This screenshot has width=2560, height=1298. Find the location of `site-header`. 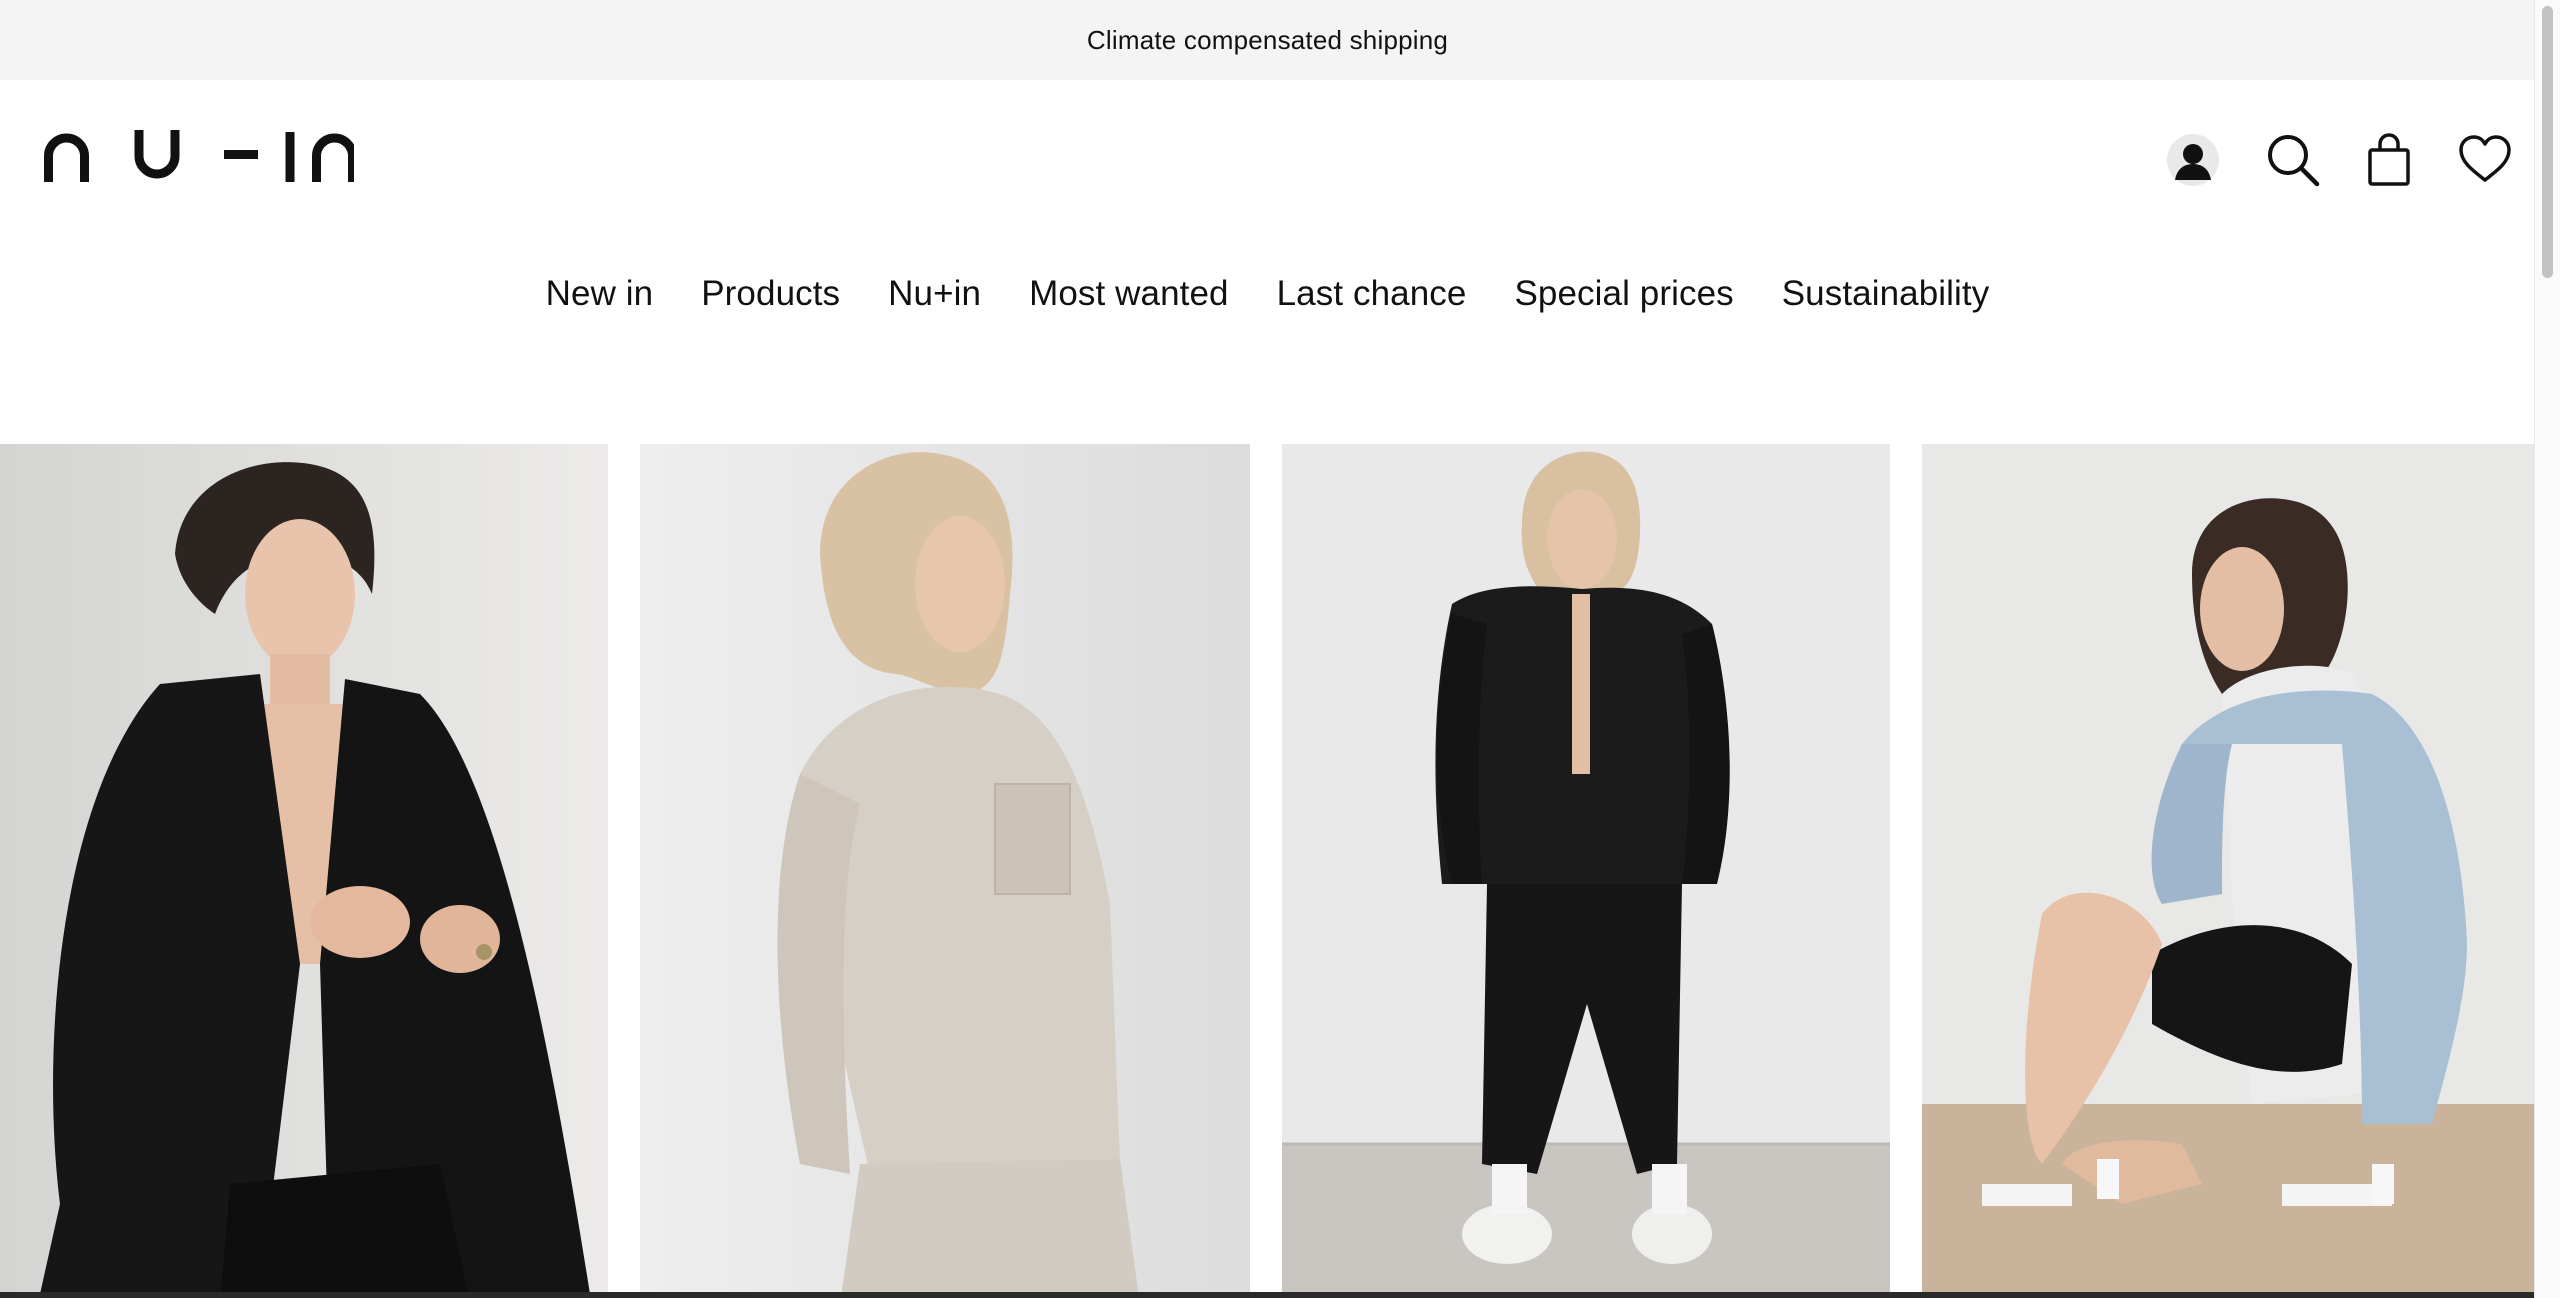

site-header is located at coordinates (1267, 150).